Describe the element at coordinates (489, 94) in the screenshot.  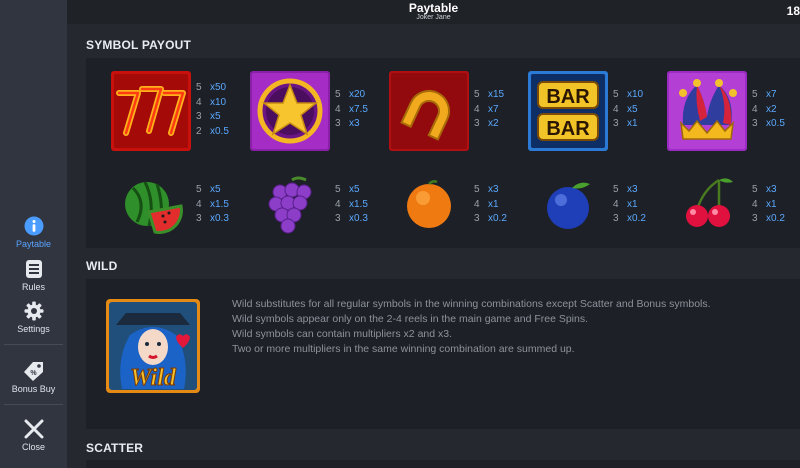
I see `pay-row: 5 x15` at that location.